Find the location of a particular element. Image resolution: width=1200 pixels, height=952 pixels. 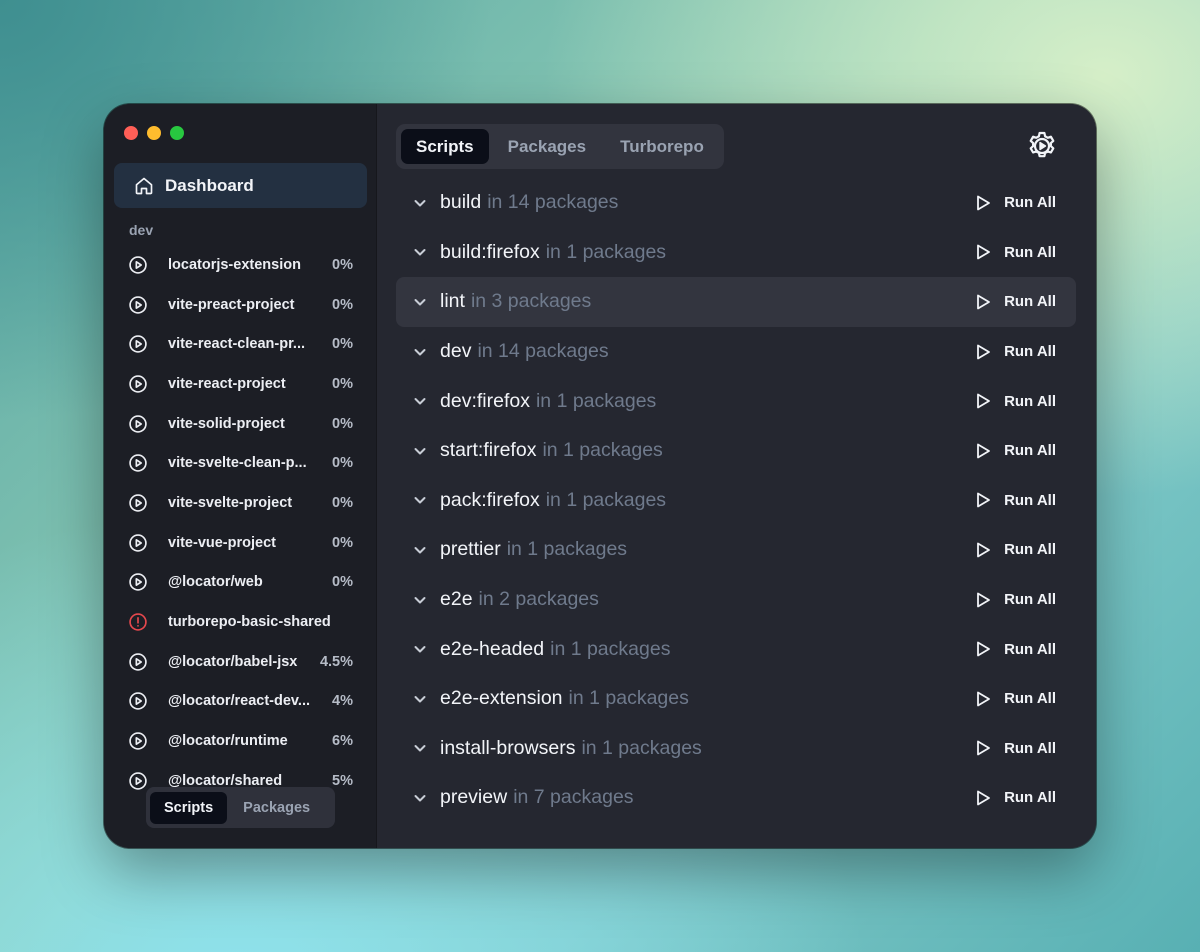

script-name: start:firefox is located at coordinates (488, 450).